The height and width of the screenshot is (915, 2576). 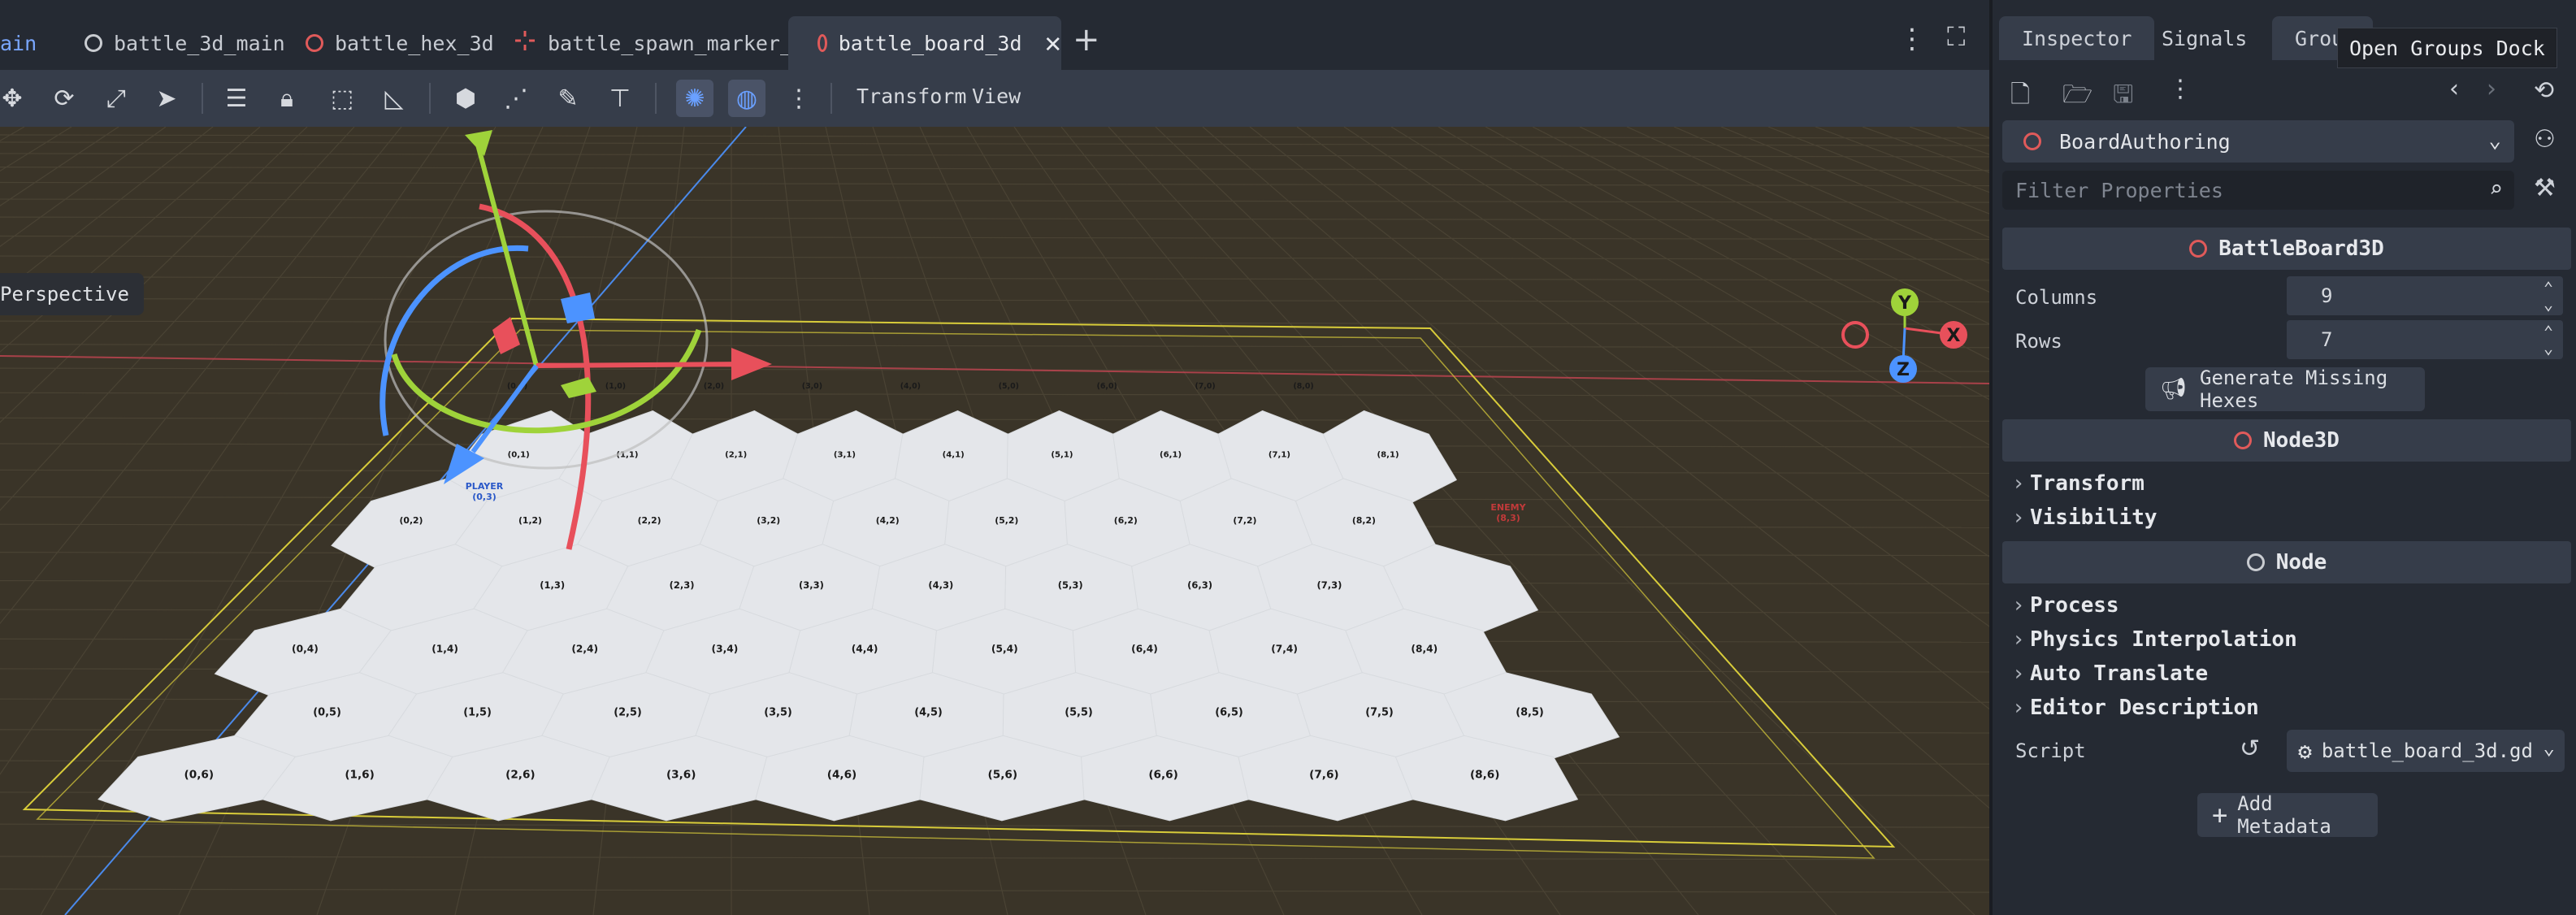 I want to click on add-metadata-button: + Add Metadata, so click(x=2287, y=815).